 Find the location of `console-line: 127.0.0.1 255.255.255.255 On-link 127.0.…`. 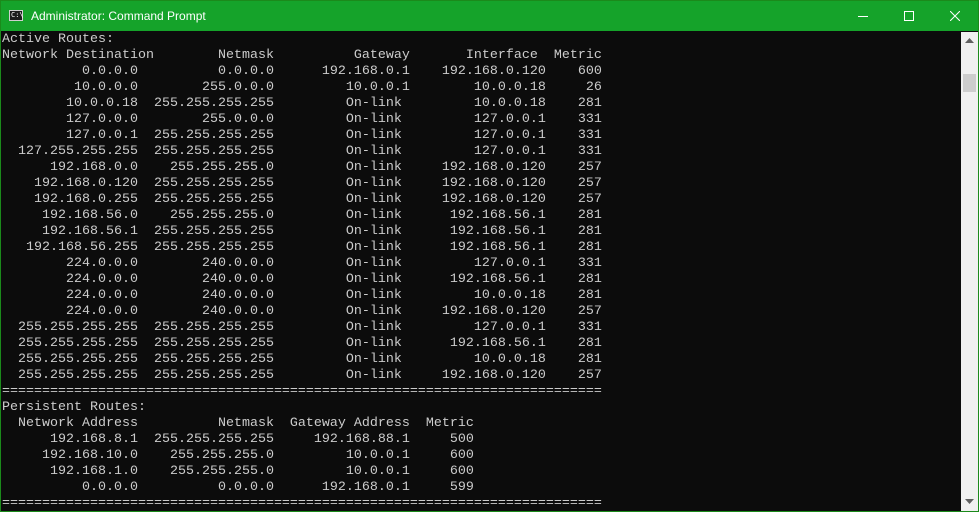

console-line: 127.0.0.1 255.255.255.255 On-link 127.0.… is located at coordinates (302, 135).